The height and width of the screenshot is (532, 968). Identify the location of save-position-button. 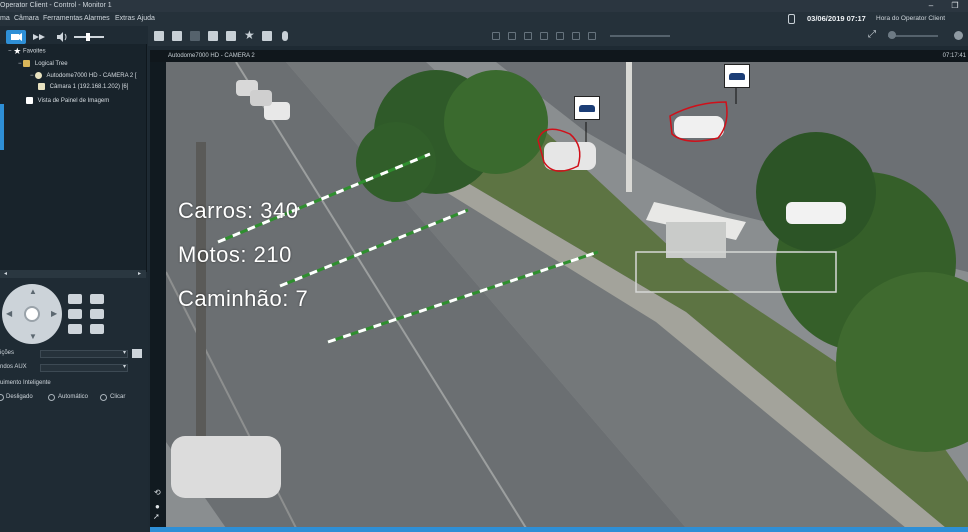
(137, 353).